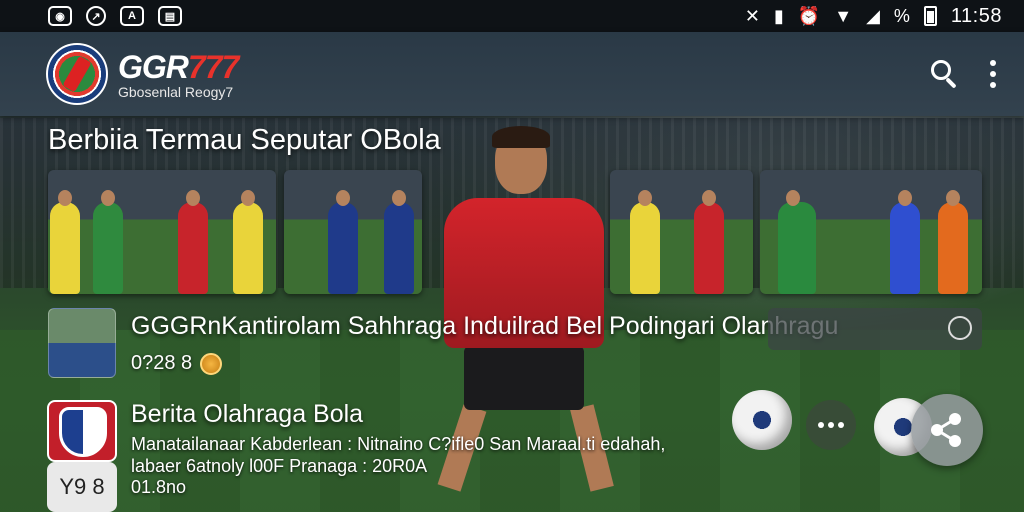 The width and height of the screenshot is (1024, 512). I want to click on status-bar-right: ✕ ▮ ⏰ ▼ ◢ % 11:58, so click(873, 16).